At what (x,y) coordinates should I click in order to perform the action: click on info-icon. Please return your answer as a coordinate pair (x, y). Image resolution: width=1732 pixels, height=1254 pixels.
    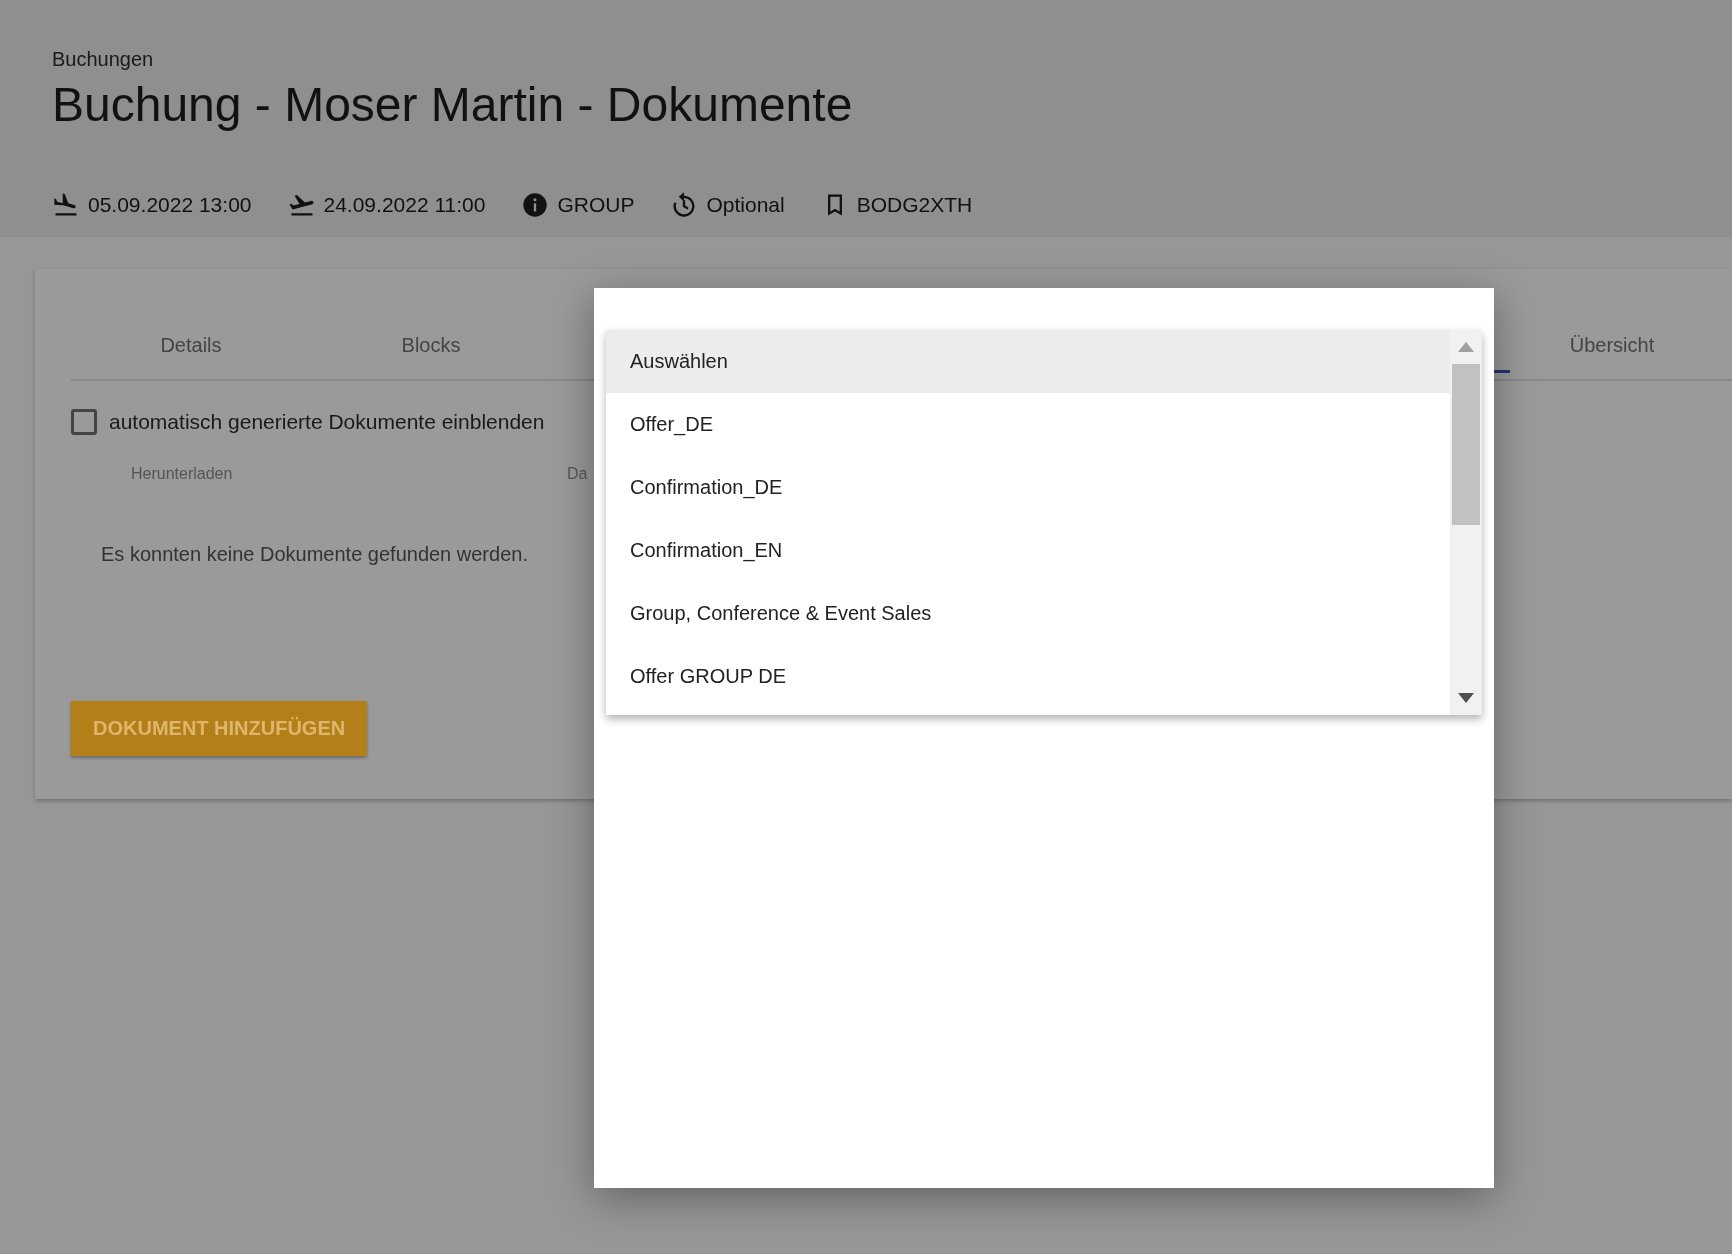
    Looking at the image, I should click on (535, 205).